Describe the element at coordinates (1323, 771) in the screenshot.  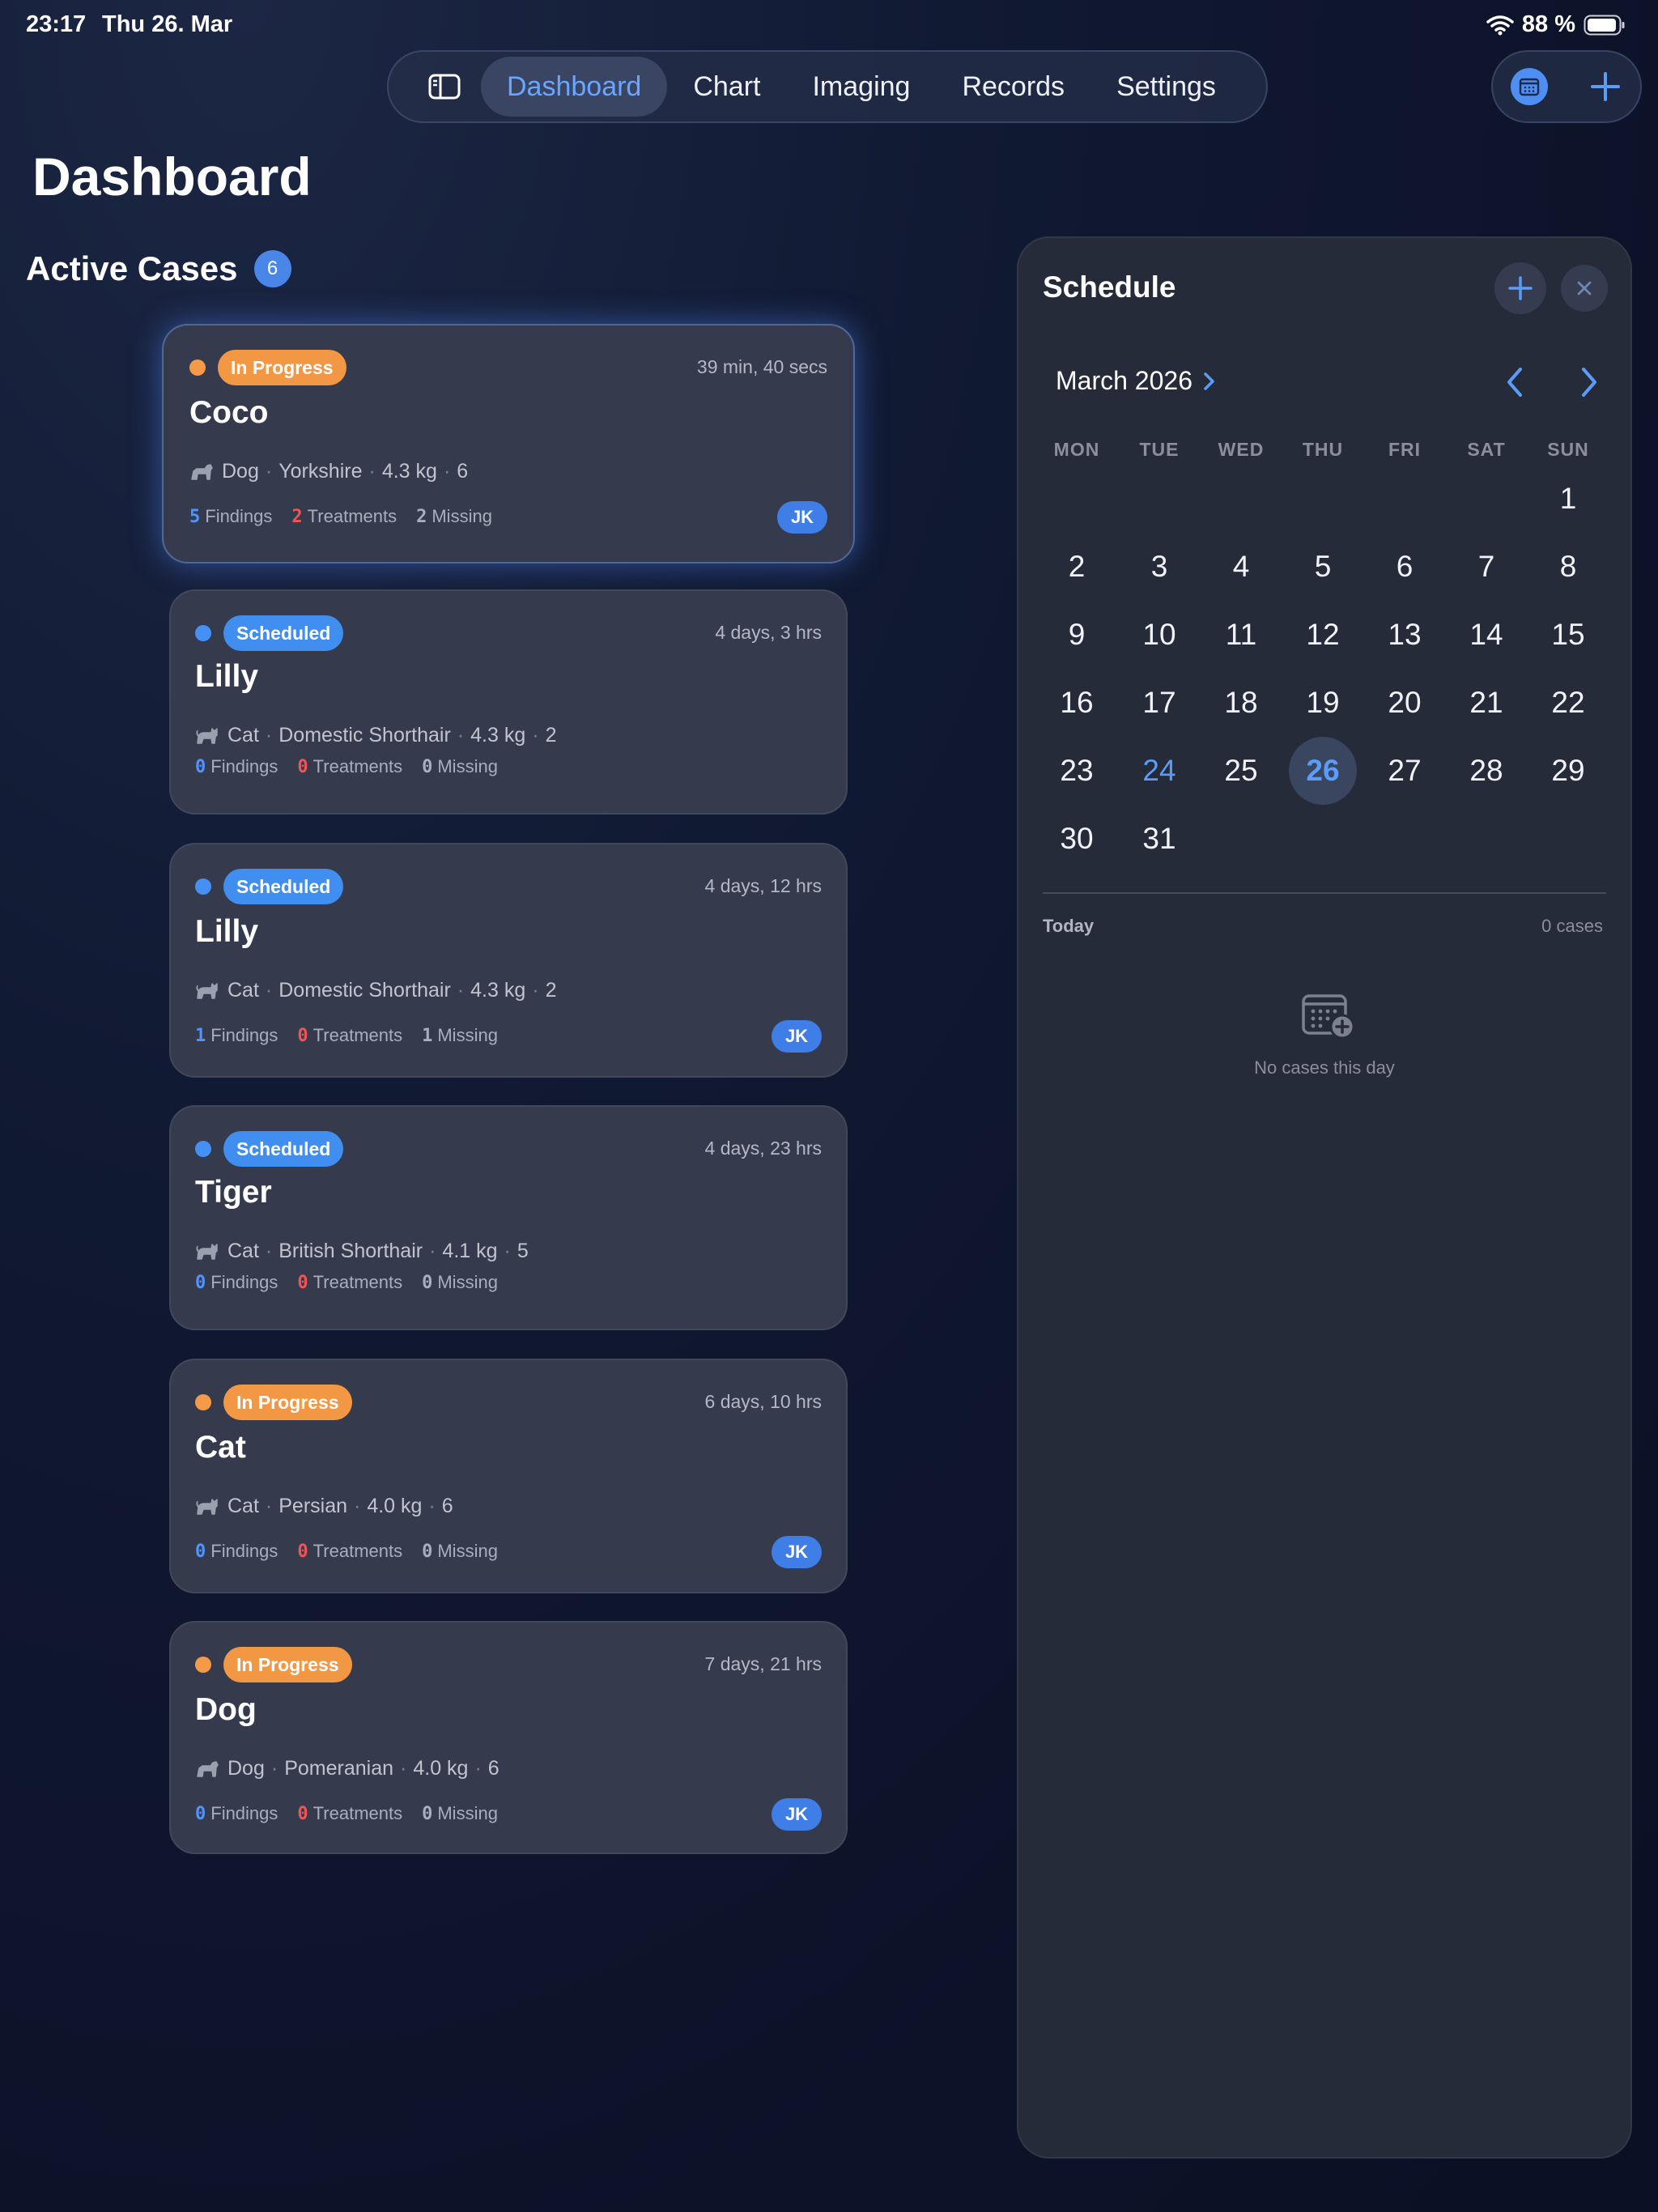
I see `calendar-day: 26` at that location.